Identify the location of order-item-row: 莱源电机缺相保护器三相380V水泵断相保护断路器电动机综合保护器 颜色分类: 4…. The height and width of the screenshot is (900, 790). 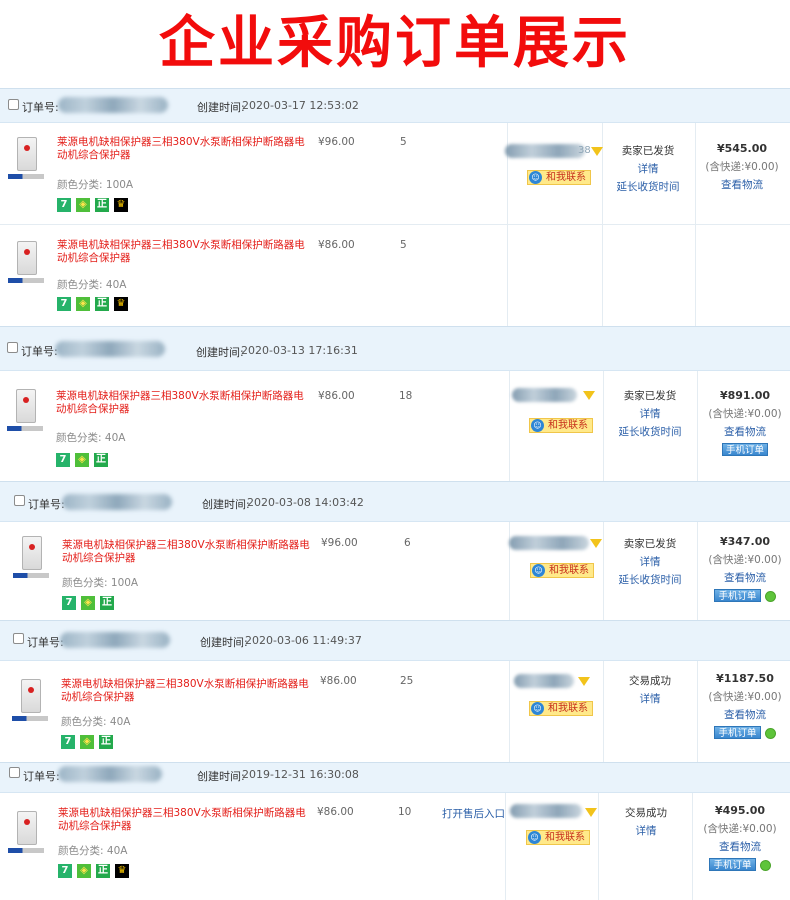
(395, 275).